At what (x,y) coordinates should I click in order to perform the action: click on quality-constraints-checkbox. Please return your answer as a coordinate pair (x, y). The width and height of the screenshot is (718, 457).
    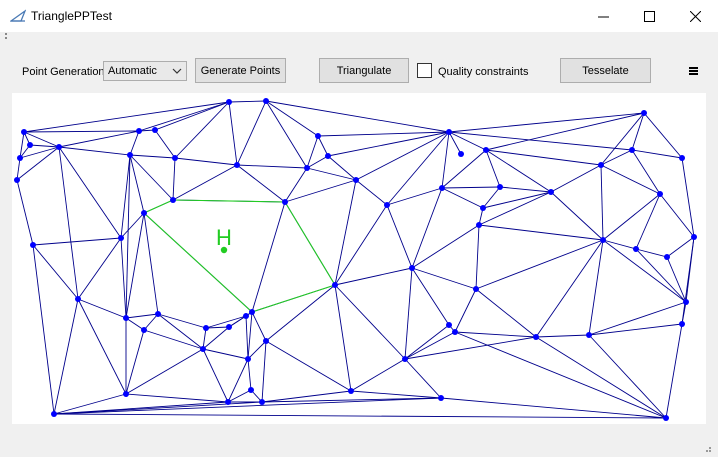
    Looking at the image, I should click on (424, 70).